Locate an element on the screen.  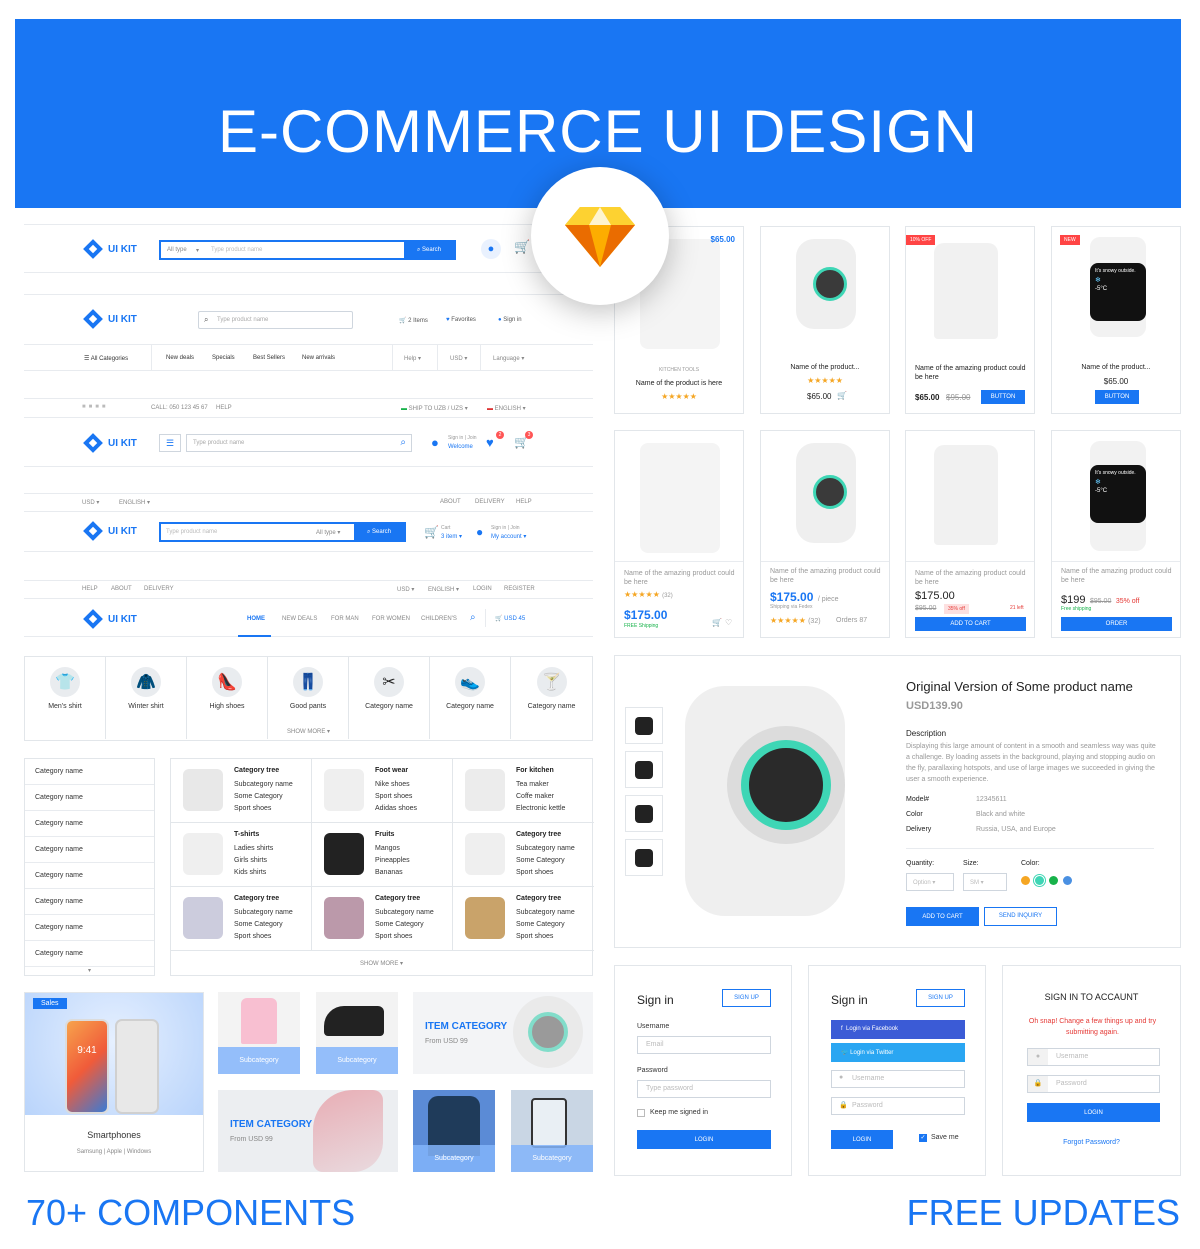
language-dropdown: Language ▾ is located at coordinates (508, 358).